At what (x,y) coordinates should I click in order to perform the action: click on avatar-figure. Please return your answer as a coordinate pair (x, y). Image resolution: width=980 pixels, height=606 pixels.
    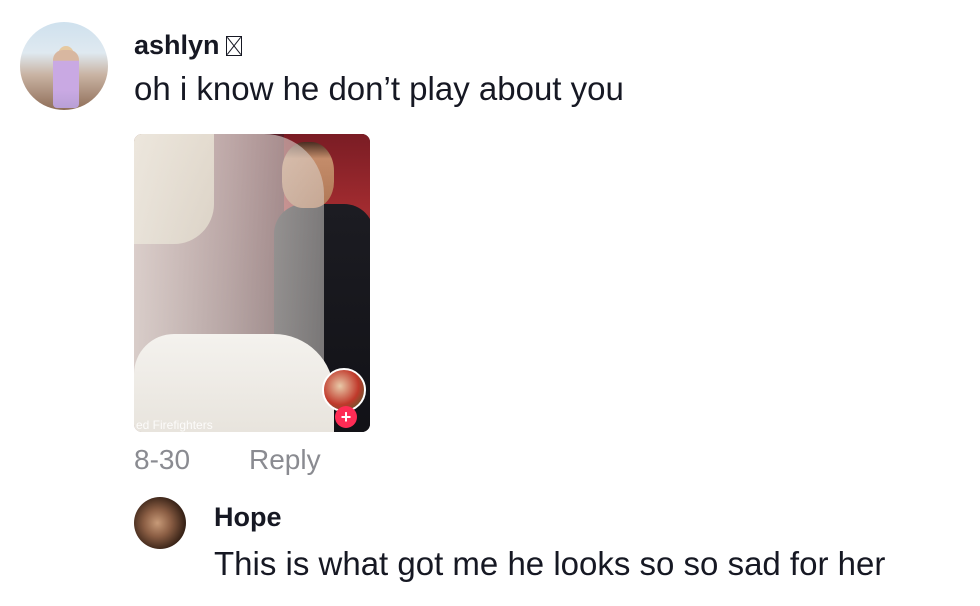
    Looking at the image, I should click on (66, 79).